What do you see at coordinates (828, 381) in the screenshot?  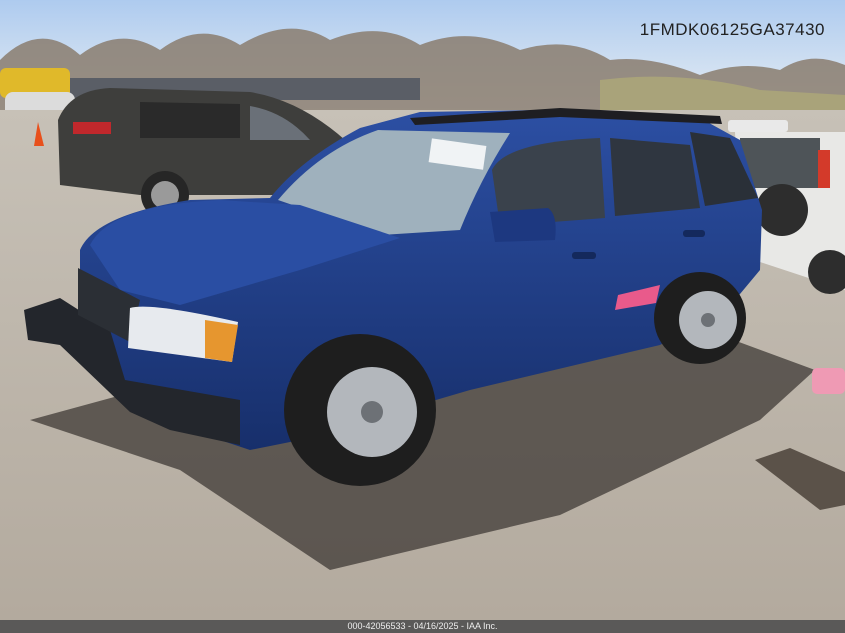 I see `debris` at bounding box center [828, 381].